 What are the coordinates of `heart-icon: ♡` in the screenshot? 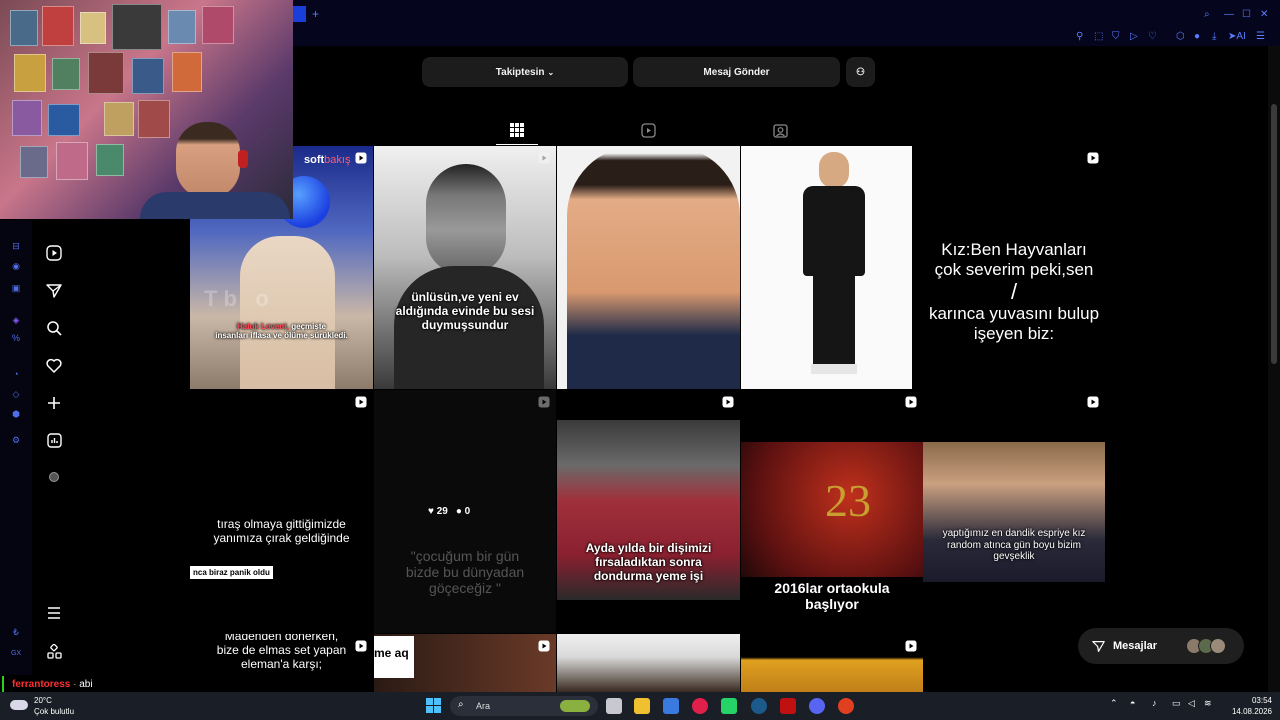 It's located at (1152, 37).